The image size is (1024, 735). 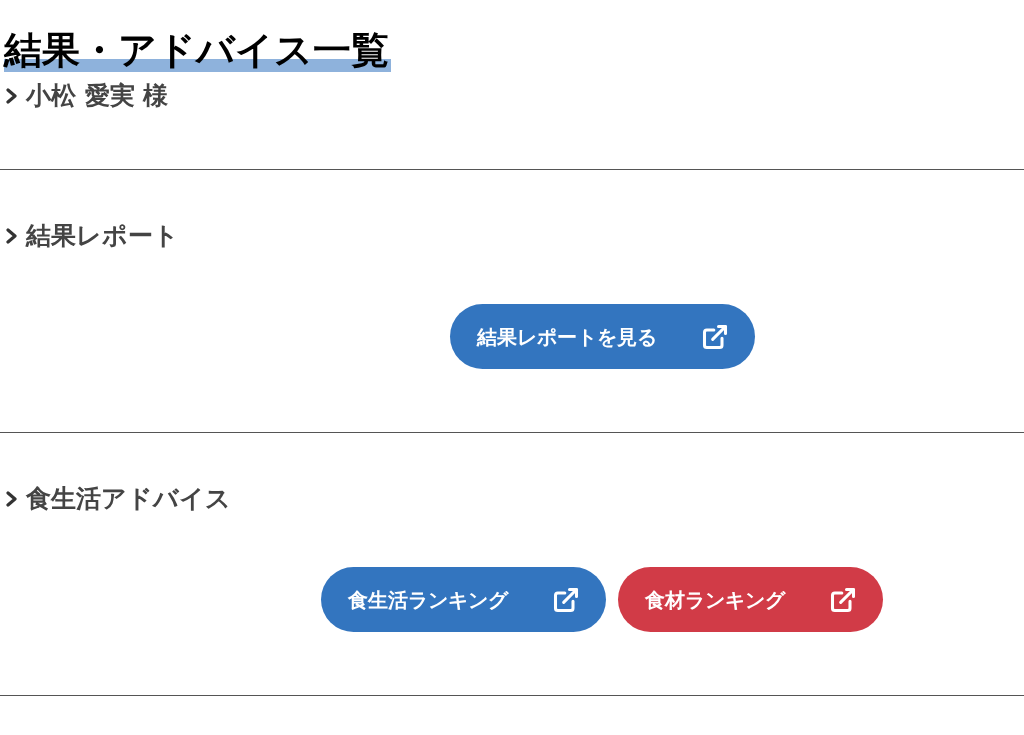 I want to click on link-button: 食生活ランキング, so click(x=463, y=599).